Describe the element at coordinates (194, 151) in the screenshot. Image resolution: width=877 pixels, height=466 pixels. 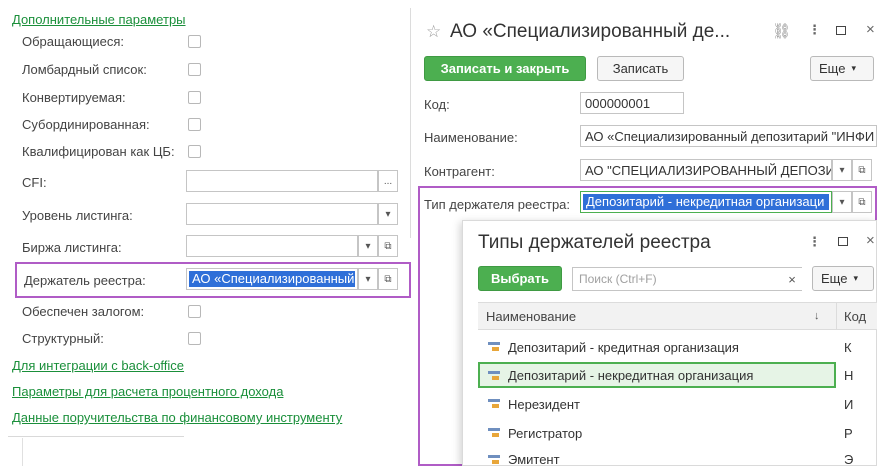
I see `qualified-checkbox` at that location.